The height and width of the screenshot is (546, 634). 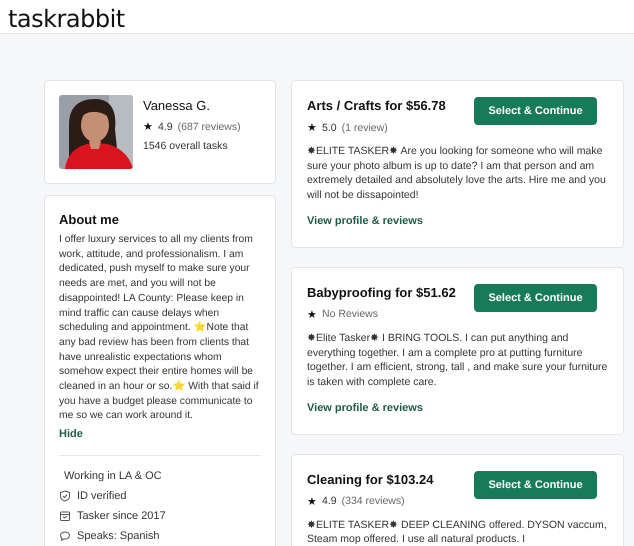 I want to click on service-title: Babyproofing for $51.62, so click(x=381, y=292).